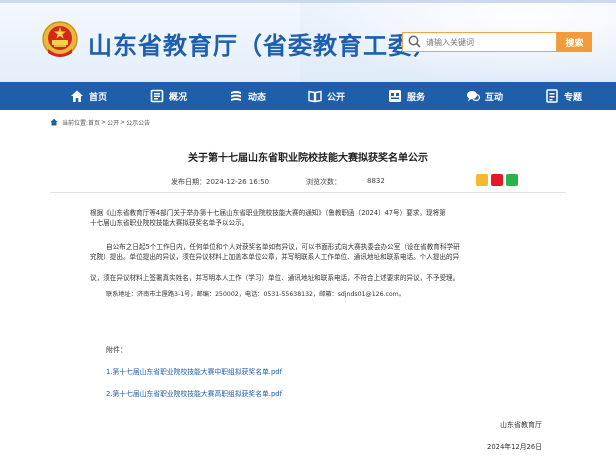  I want to click on paragraph-1-continued: 十七届山东省职业院校技能大赛拟获奖名单予以公示。, so click(318, 223).